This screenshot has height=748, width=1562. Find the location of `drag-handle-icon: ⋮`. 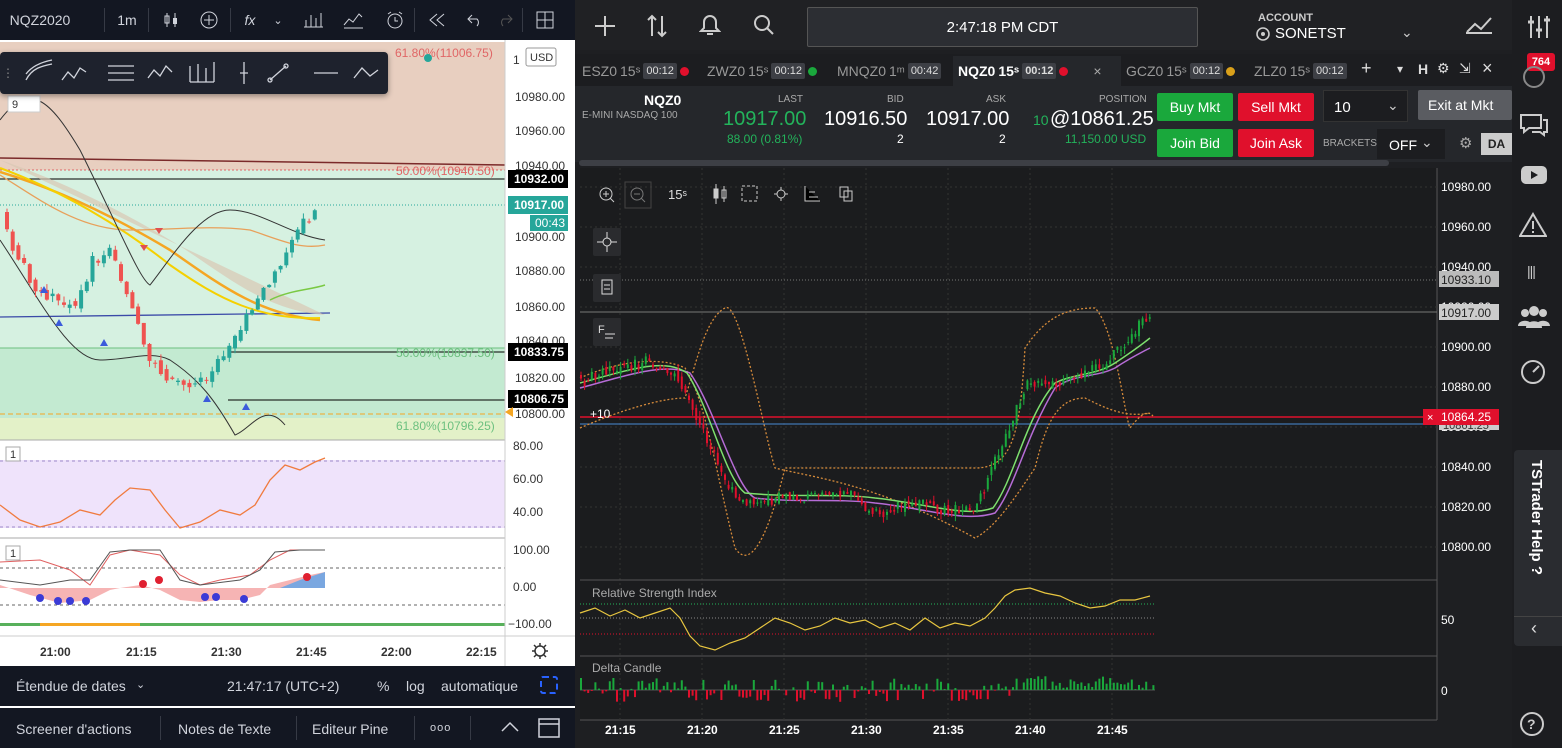

drag-handle-icon: ⋮ is located at coordinates (8, 73).